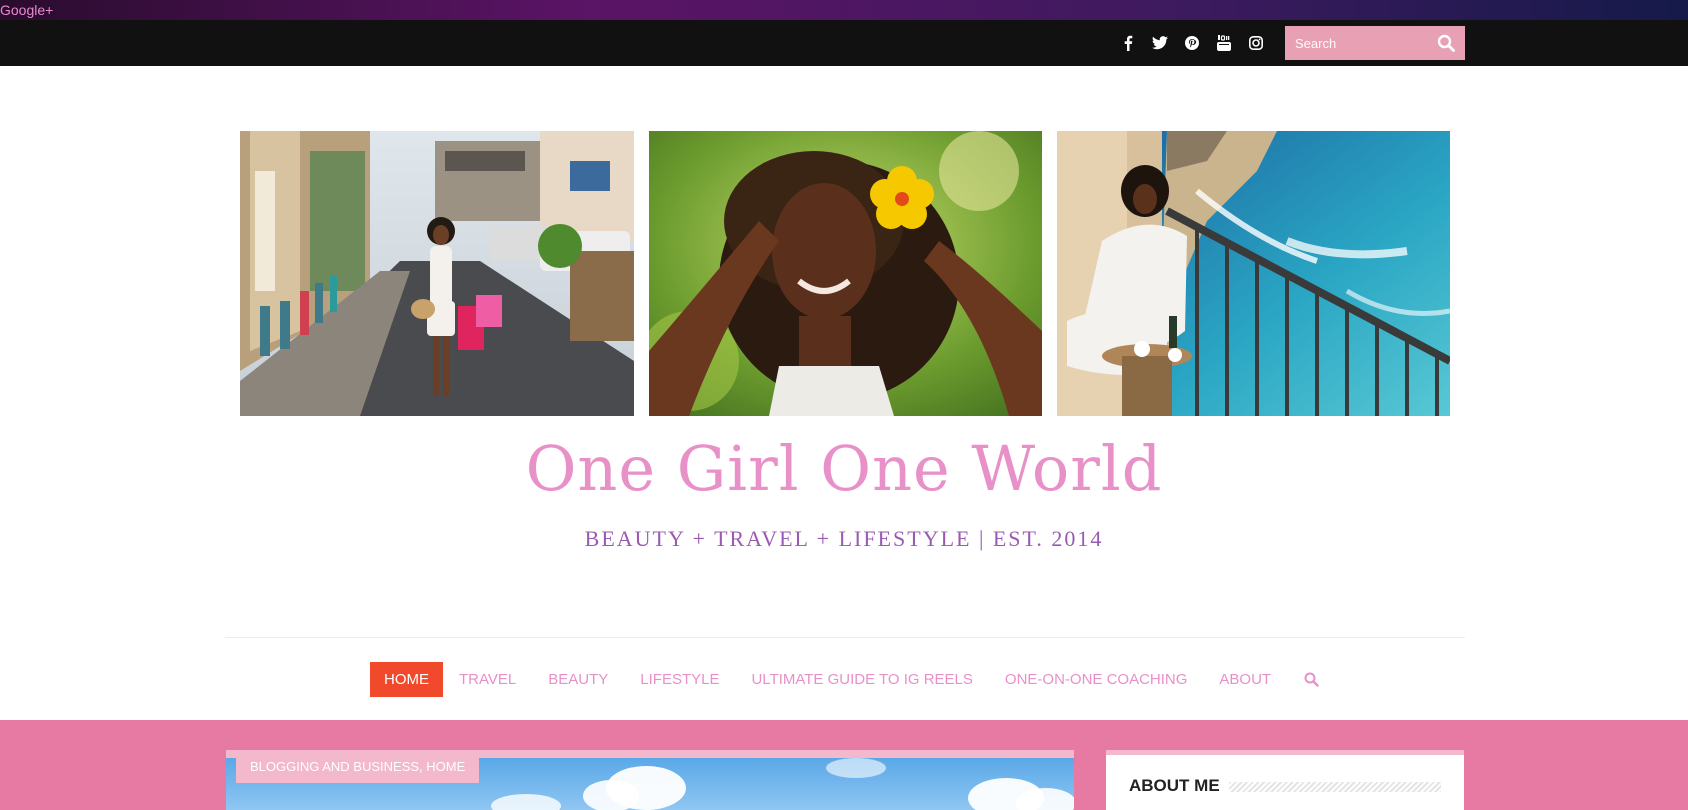  I want to click on widget-title-decoration, so click(1335, 787).